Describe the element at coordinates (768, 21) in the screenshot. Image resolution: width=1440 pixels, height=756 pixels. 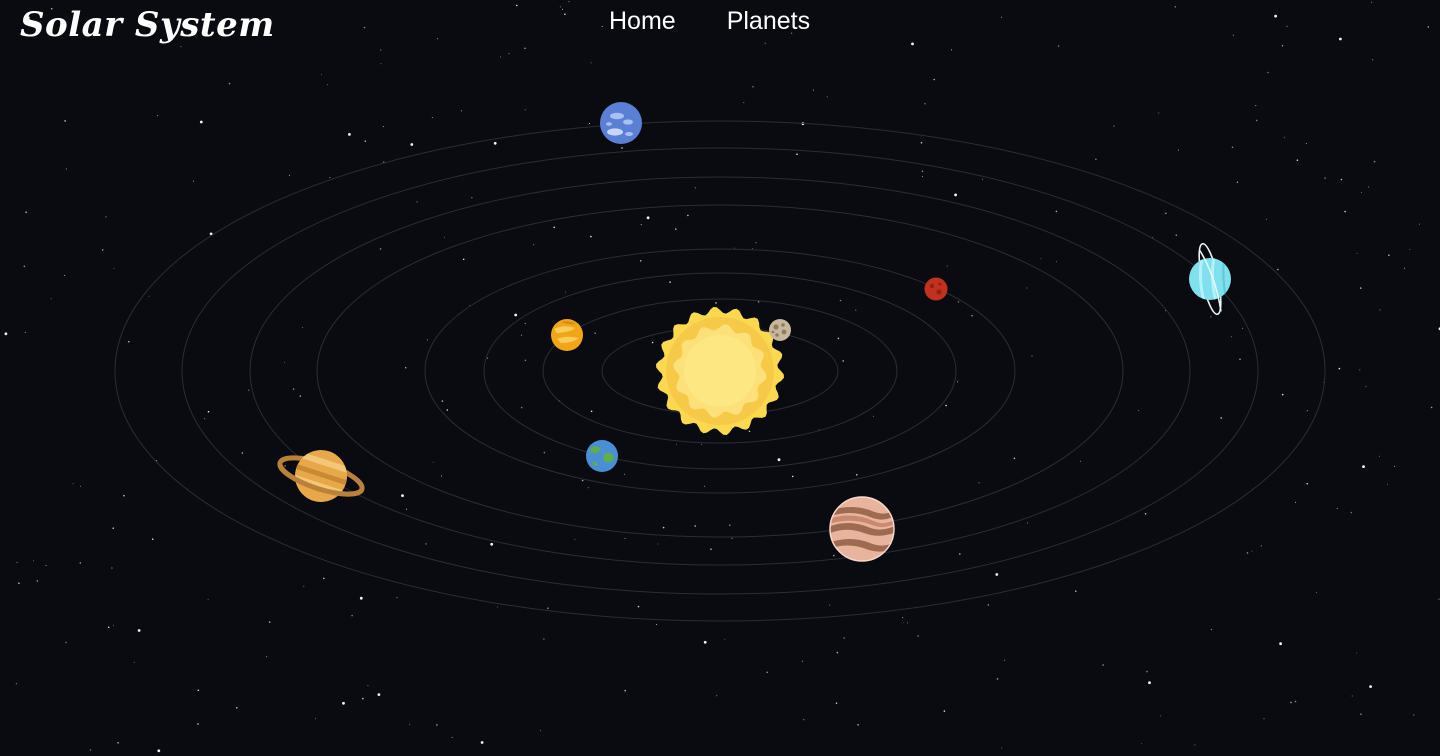
I see `nav-planets-link: Planets` at that location.